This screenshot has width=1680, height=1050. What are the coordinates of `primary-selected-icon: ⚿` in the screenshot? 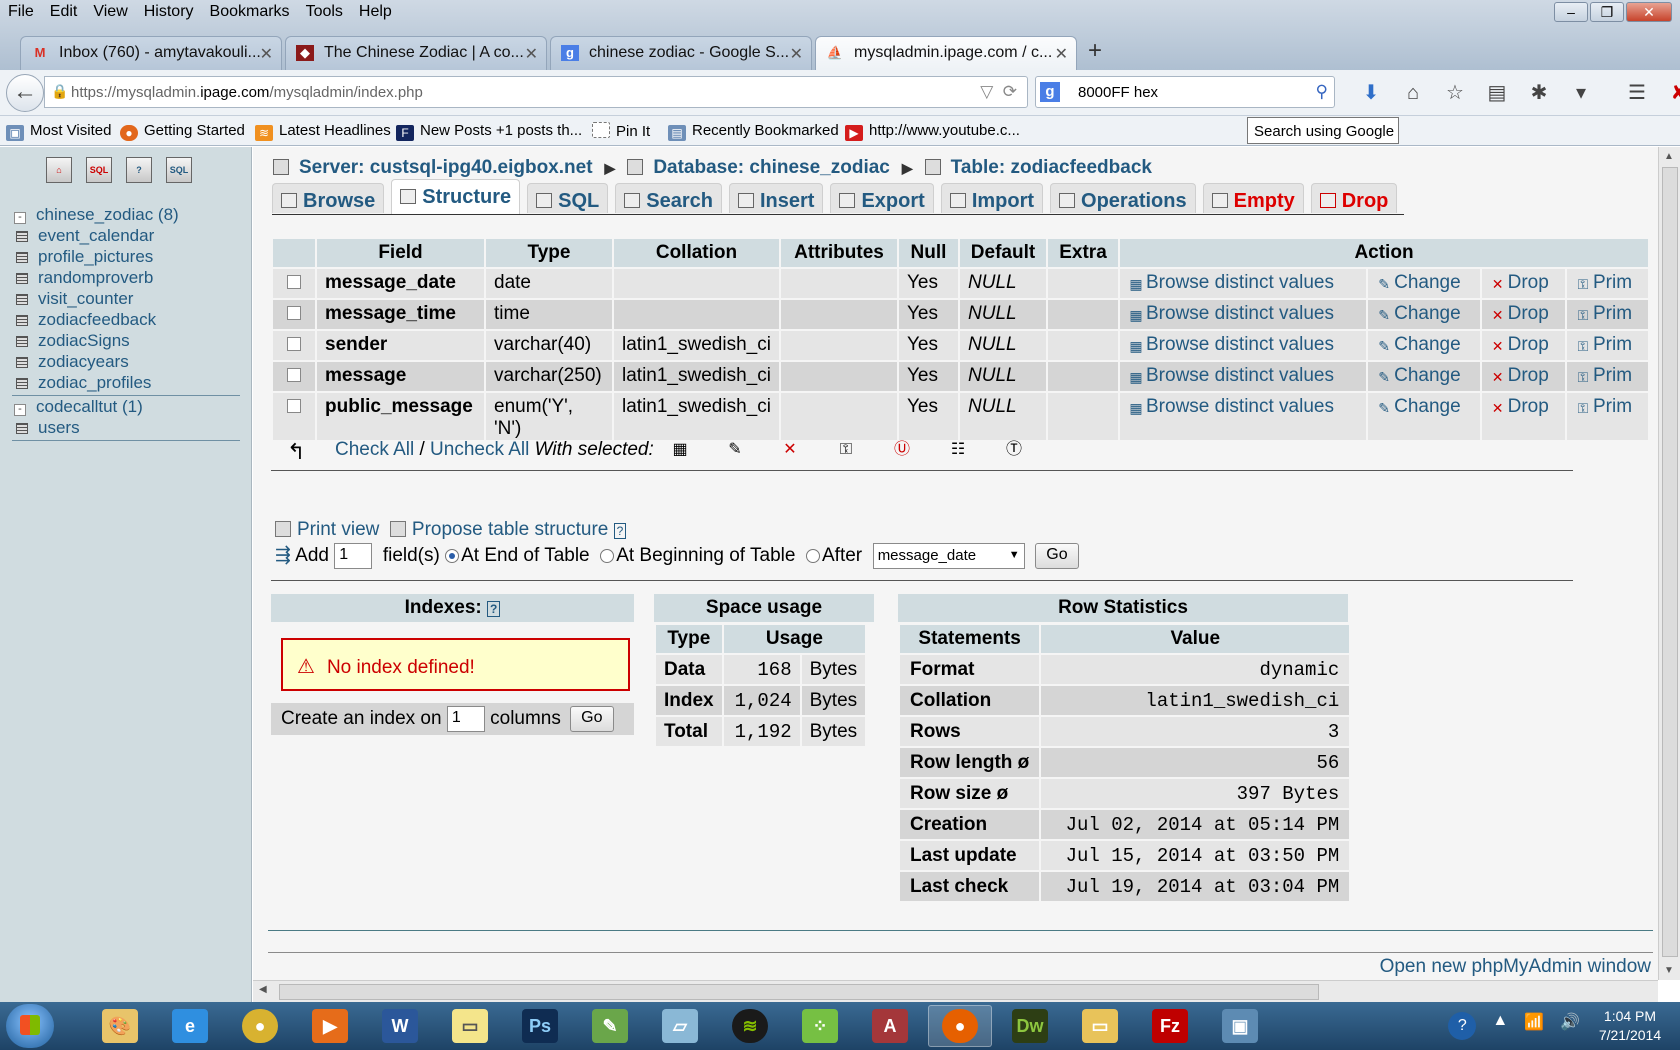 It's located at (846, 450).